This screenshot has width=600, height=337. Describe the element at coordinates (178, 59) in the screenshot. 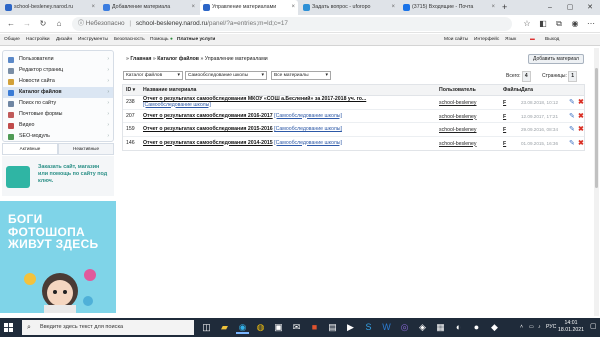

I see `breadcrumb-section: Каталог файлов` at that location.